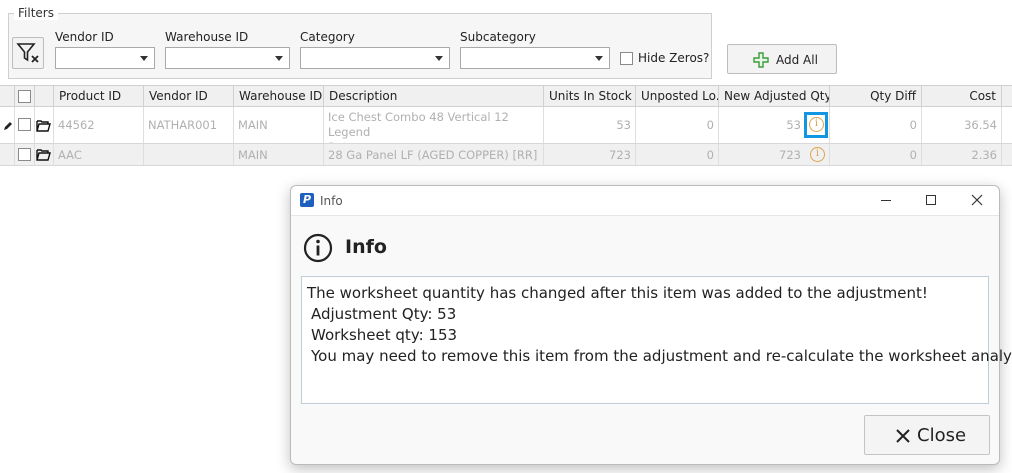 The width and height of the screenshot is (1012, 473). Describe the element at coordinates (189, 96) in the screenshot. I see `col-vendor-id: Vendor ID` at that location.